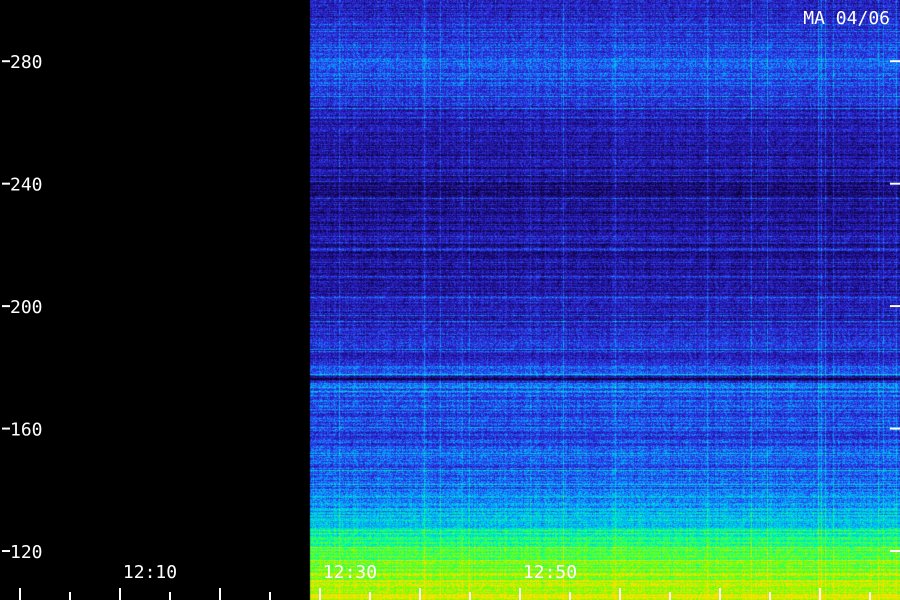 Image resolution: width=900 pixels, height=600 pixels. What do you see at coordinates (26, 430) in the screenshot?
I see `y-tick-label: 160` at bounding box center [26, 430].